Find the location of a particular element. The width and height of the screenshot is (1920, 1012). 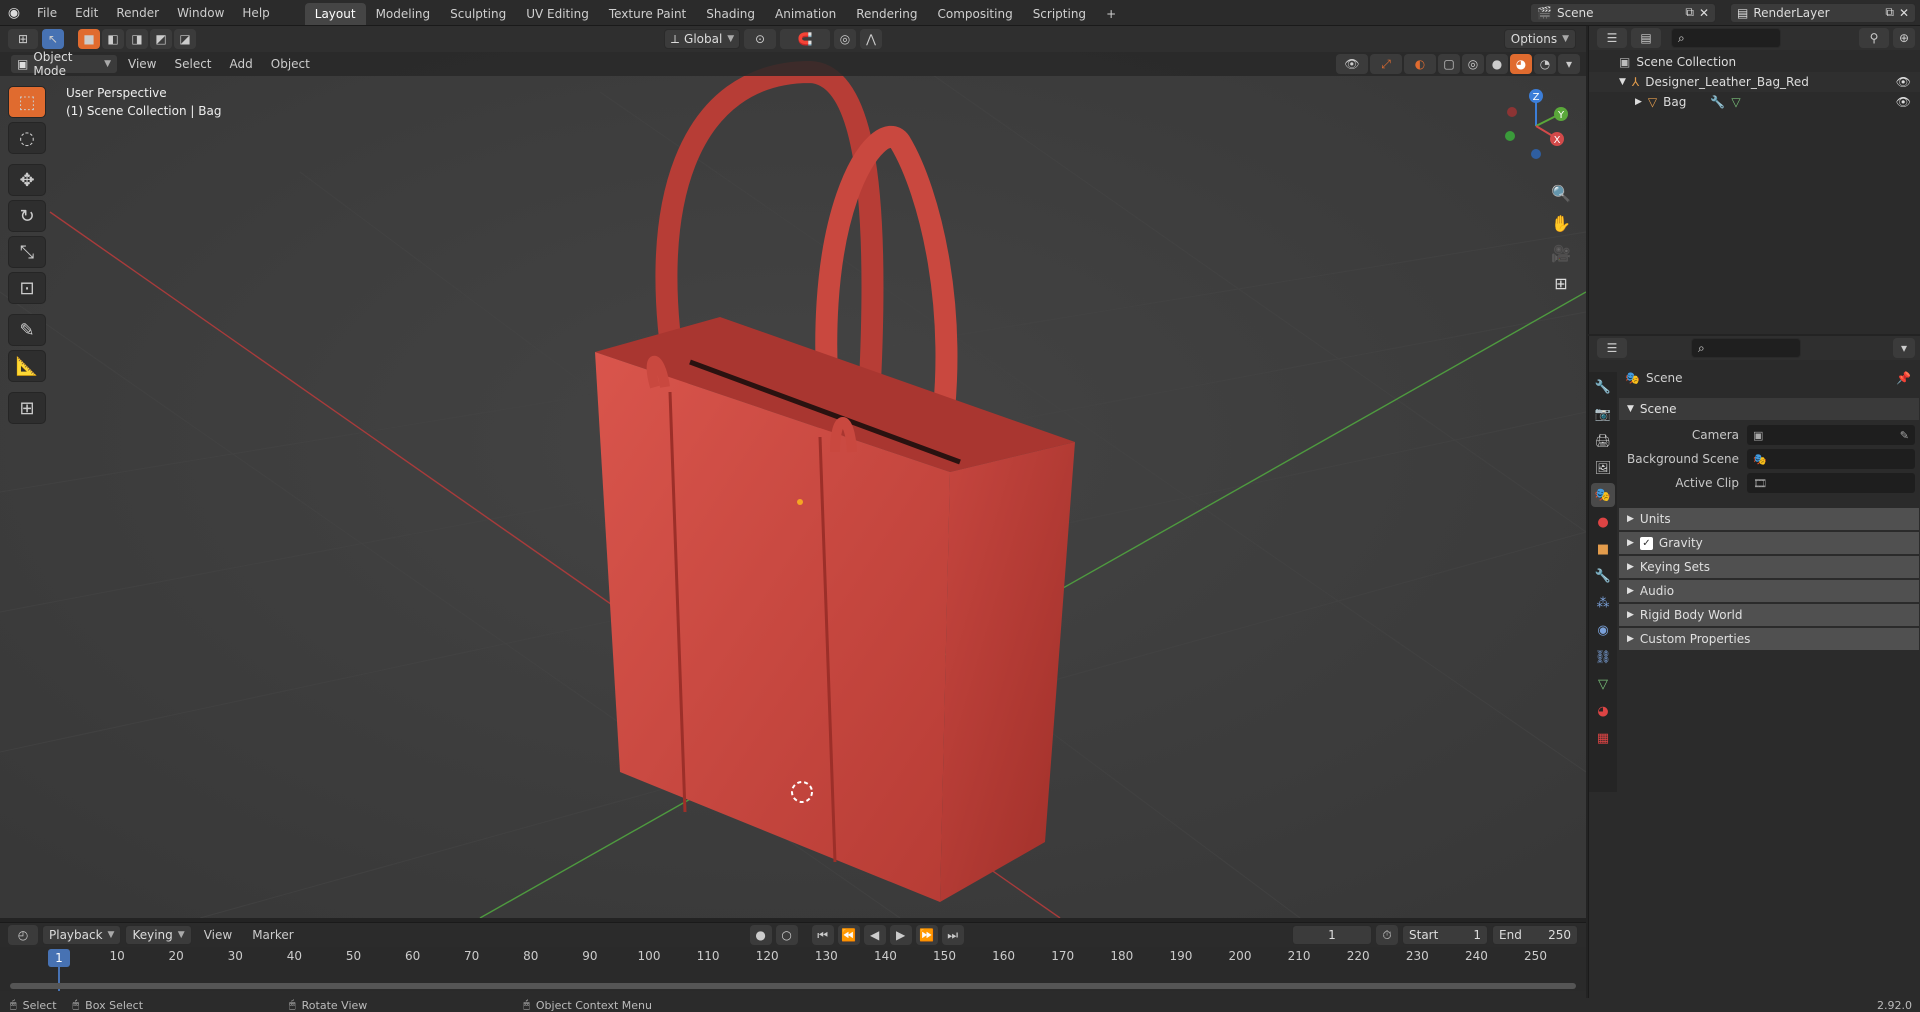

start-frame-field: Start 1 is located at coordinates (1445, 935).